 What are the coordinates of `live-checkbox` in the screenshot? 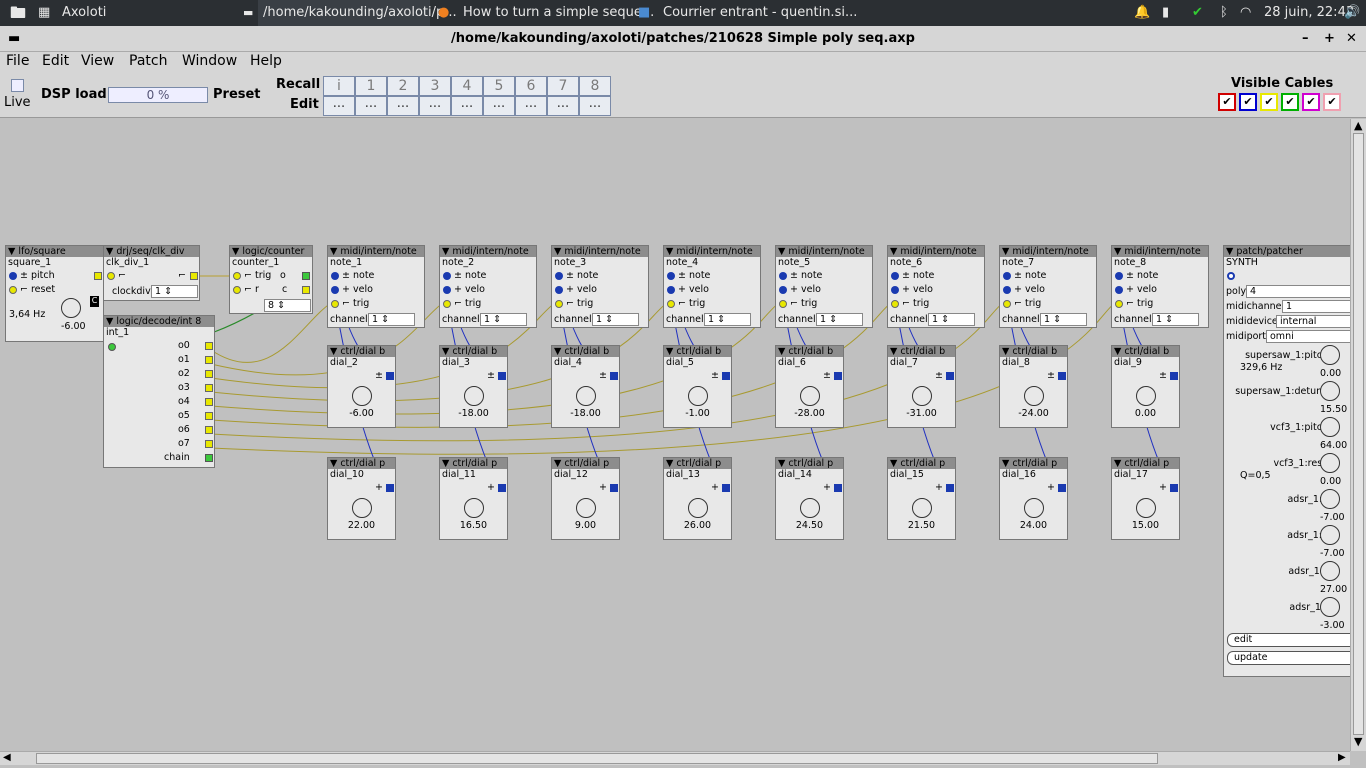 It's located at (17, 85).